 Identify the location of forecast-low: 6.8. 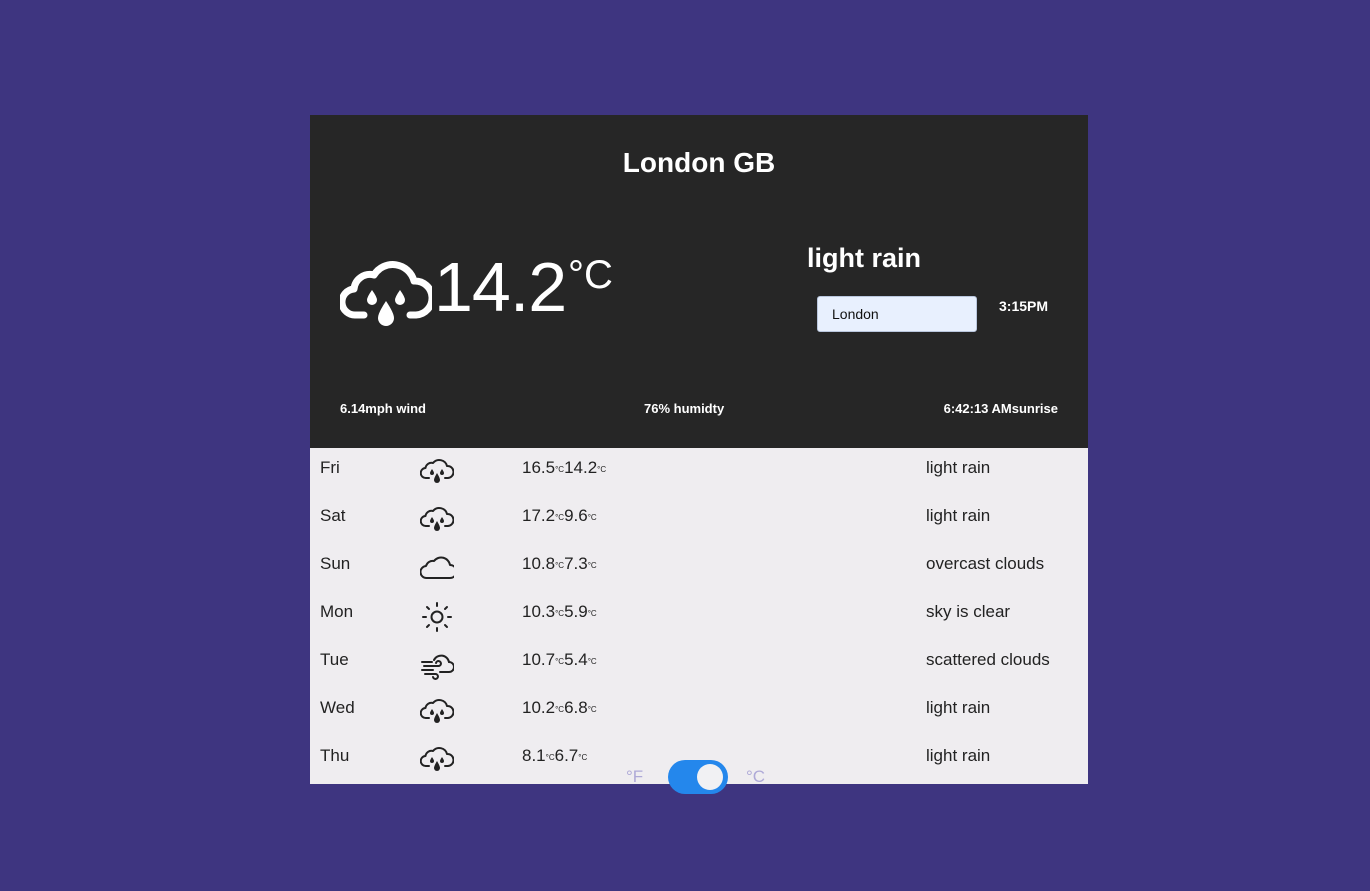
(576, 707).